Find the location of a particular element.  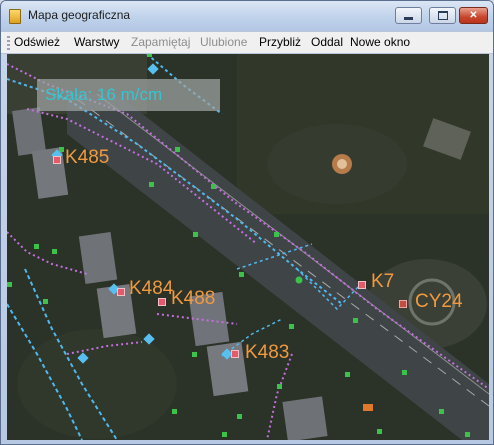

title-bar: Mapa geograficzna ✕ is located at coordinates (247, 16).